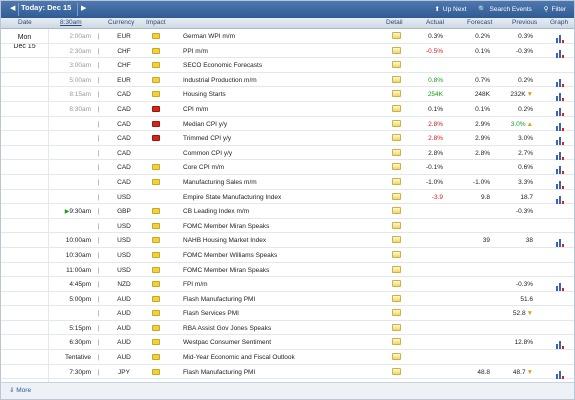  Describe the element at coordinates (287, 153) in the screenshot. I see `table-row: ❙ CAD Common CPI y/y 2.8% 2.8% 2.7%` at that location.